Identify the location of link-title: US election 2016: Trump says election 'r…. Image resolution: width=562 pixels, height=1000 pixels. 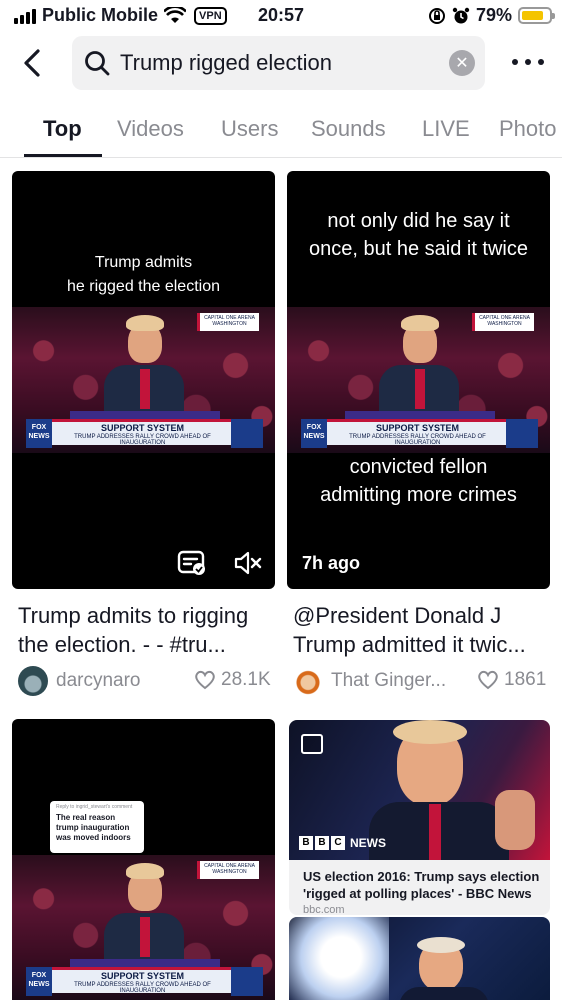
(421, 885).